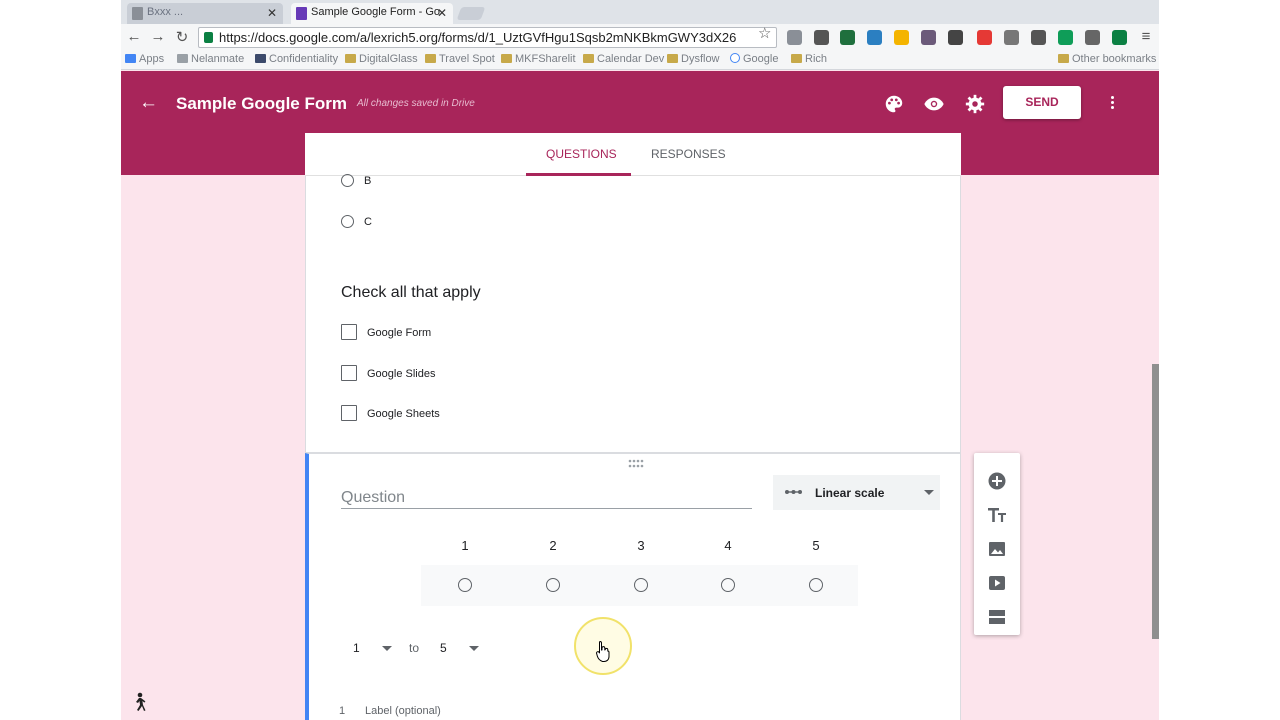 This screenshot has width=1280, height=720. I want to click on form-tabs: QUESTIONS RESPONSES, so click(633, 154).